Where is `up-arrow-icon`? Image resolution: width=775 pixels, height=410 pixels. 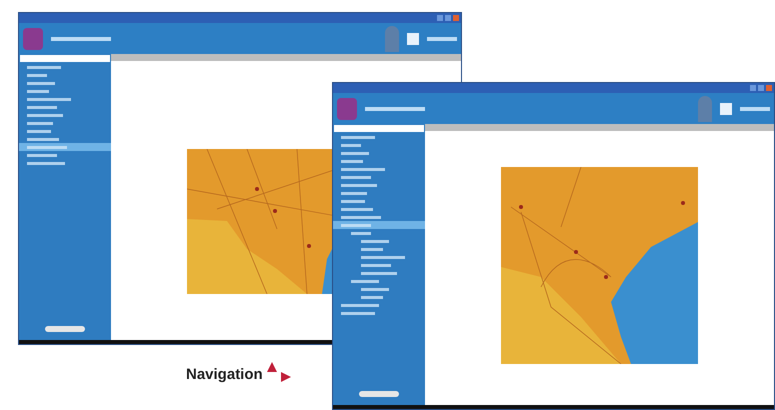
up-arrow-icon is located at coordinates (271, 367).